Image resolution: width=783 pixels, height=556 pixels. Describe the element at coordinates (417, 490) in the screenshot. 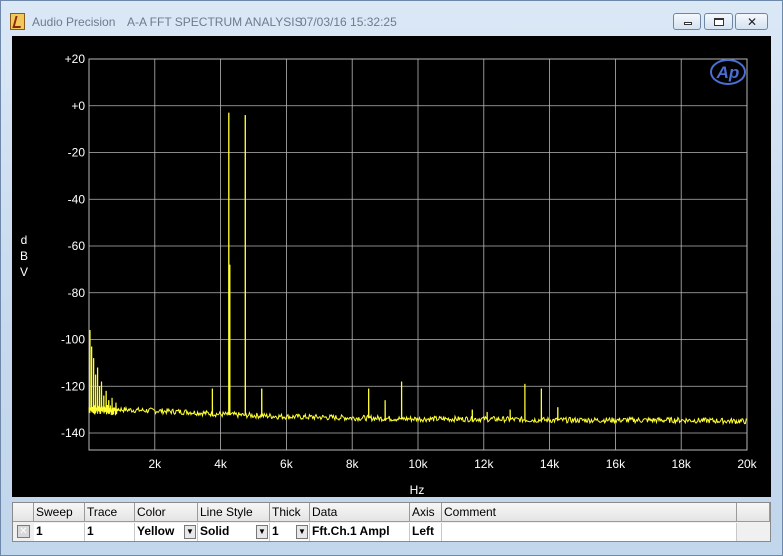

I see `x-axis-label: Hz` at that location.